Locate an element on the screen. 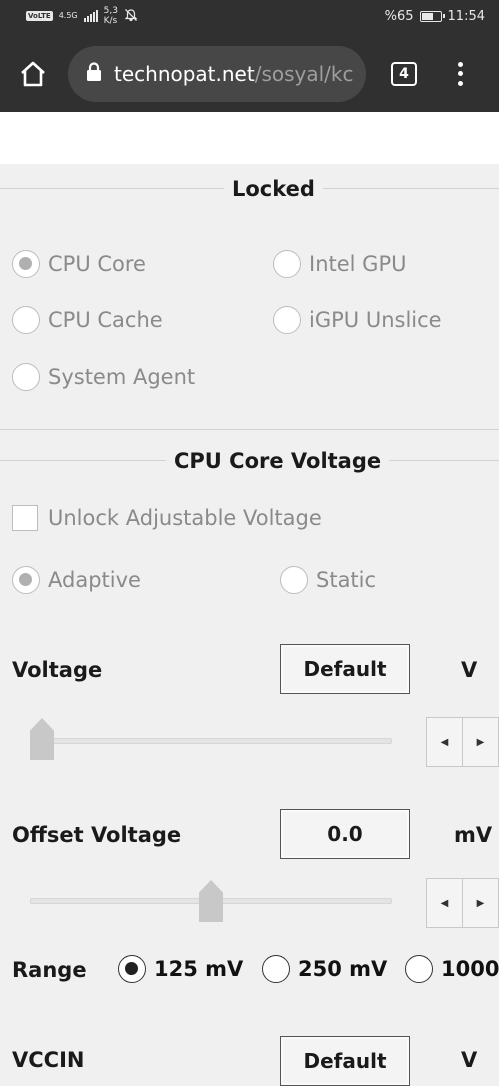  battery-icon is located at coordinates (432, 16).